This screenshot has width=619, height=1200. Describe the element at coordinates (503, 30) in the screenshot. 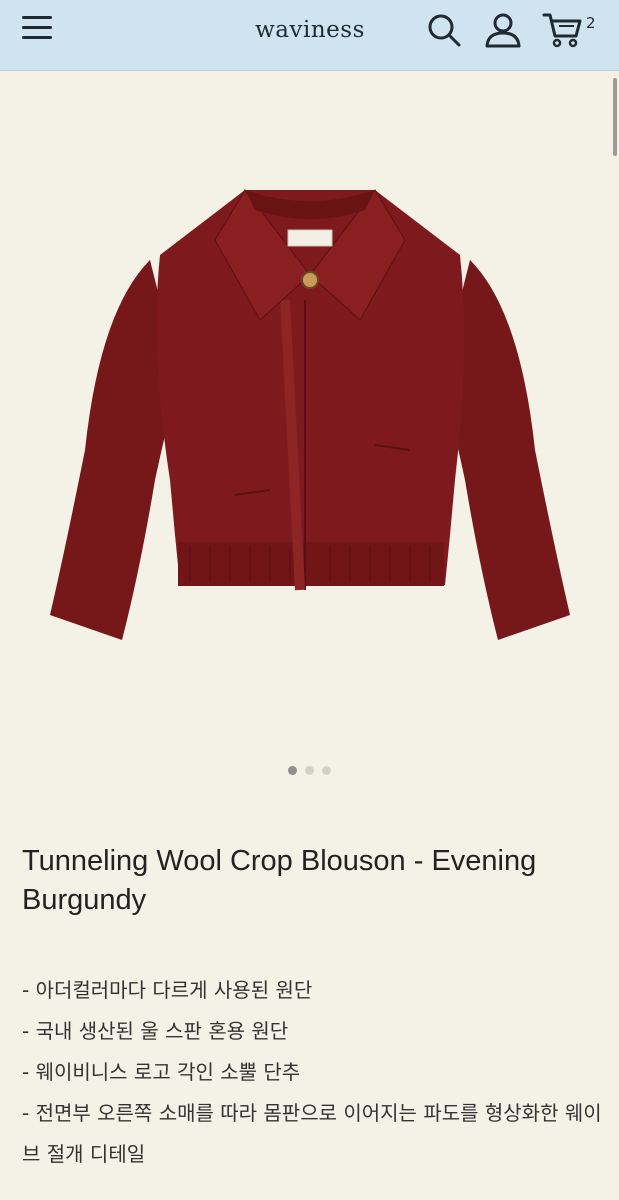

I see `user-icon` at that location.